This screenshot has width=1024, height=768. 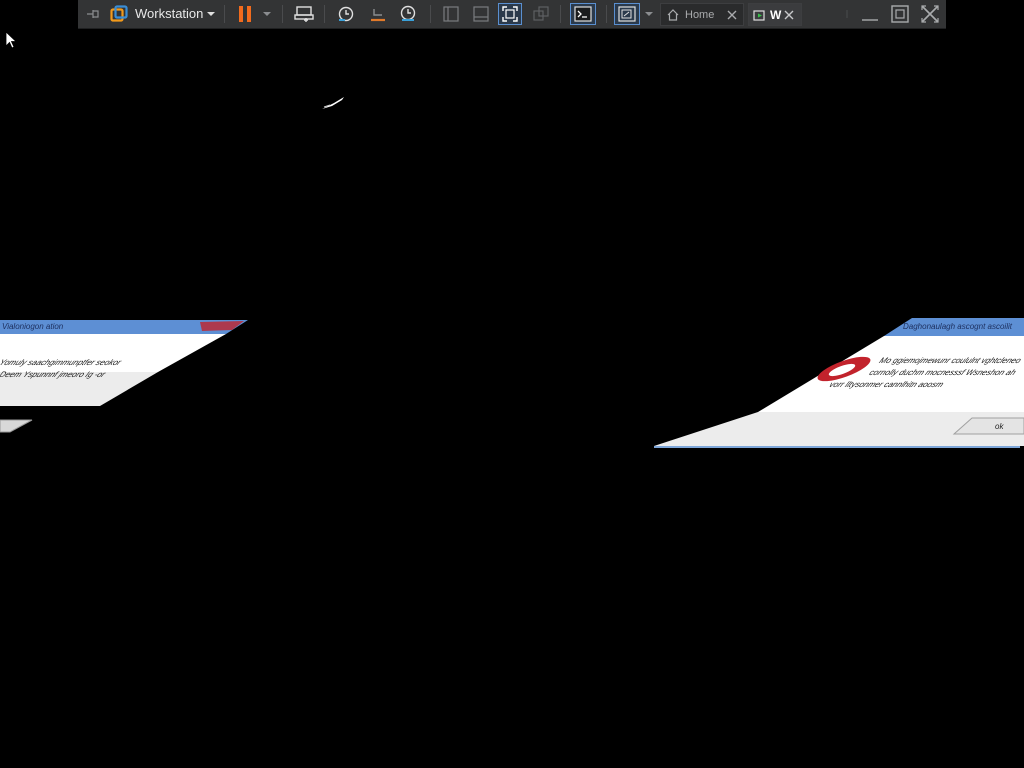 I want to click on pause-icon, so click(x=245, y=14).